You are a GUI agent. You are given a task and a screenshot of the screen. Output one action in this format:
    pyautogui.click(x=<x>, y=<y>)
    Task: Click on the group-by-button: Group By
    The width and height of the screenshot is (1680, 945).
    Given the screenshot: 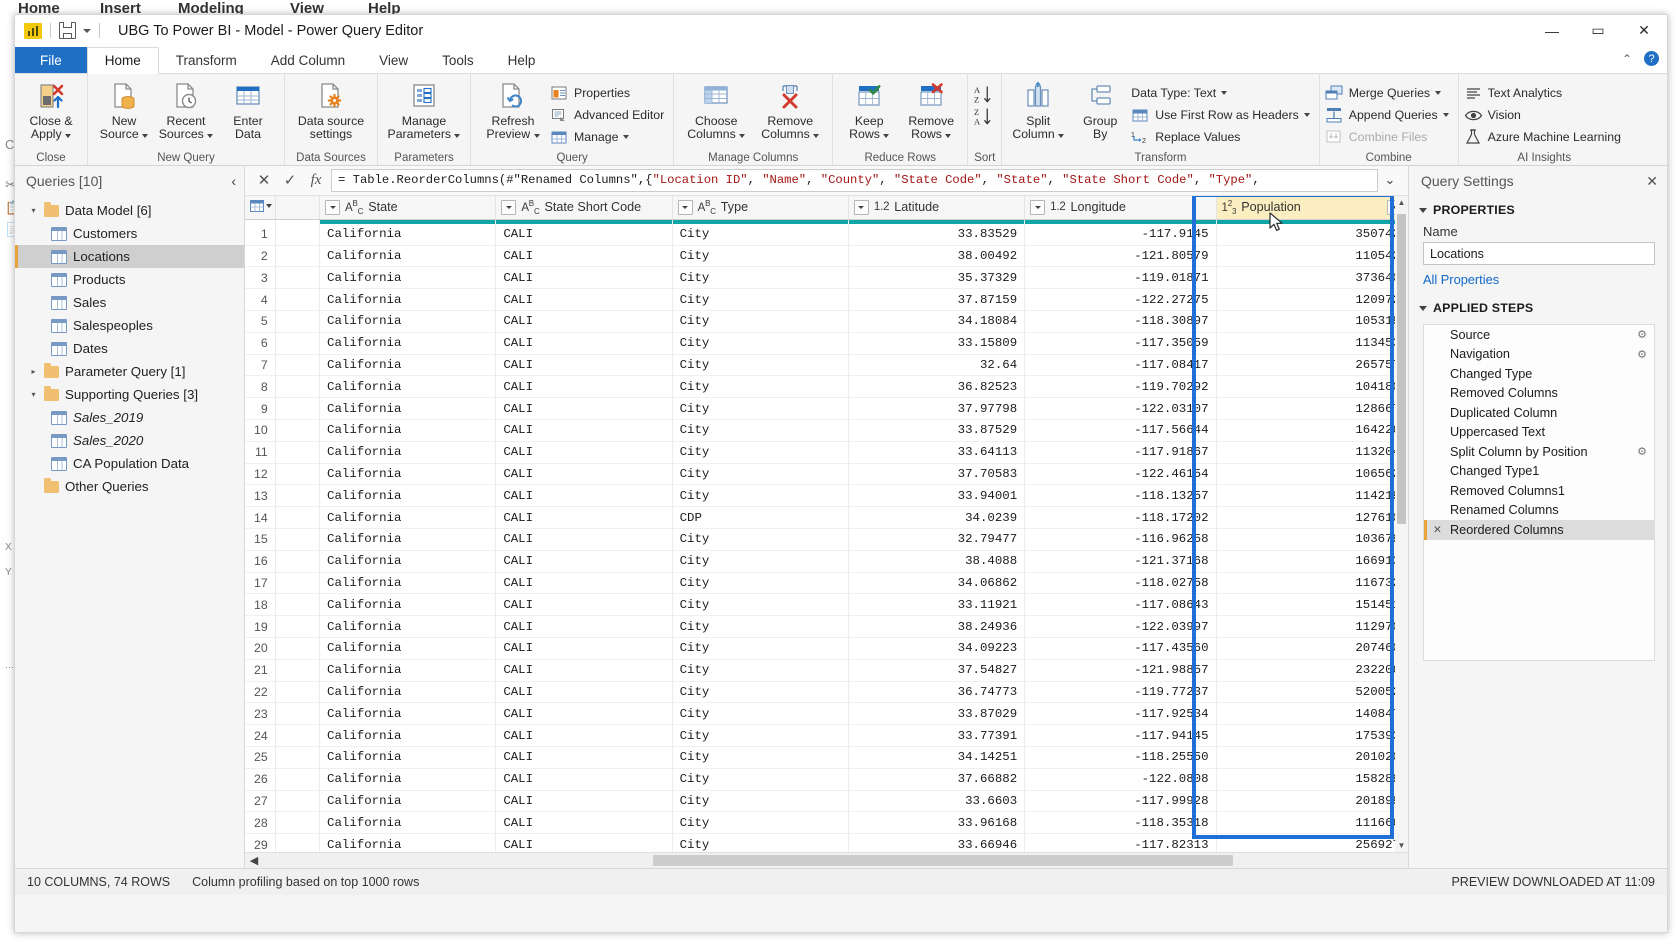 What is the action you would take?
    pyautogui.click(x=1100, y=109)
    